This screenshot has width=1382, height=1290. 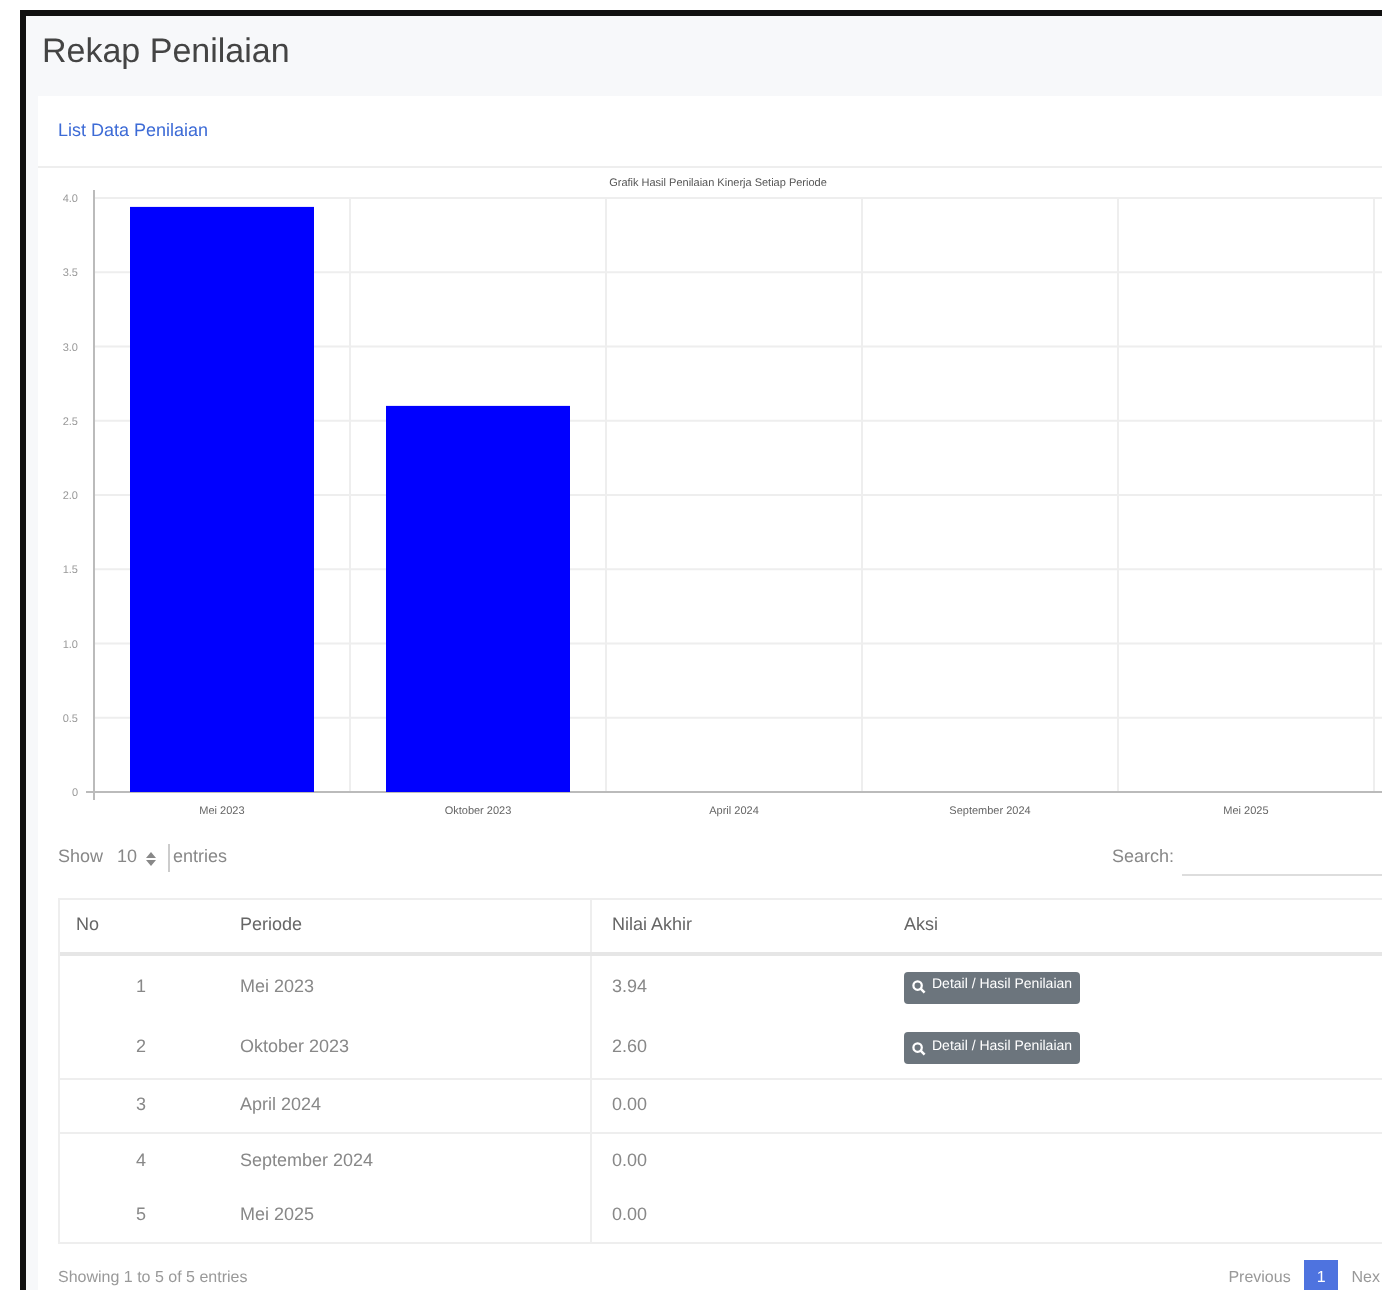 What do you see at coordinates (921, 926) in the screenshot?
I see `column-header: Aksi` at bounding box center [921, 926].